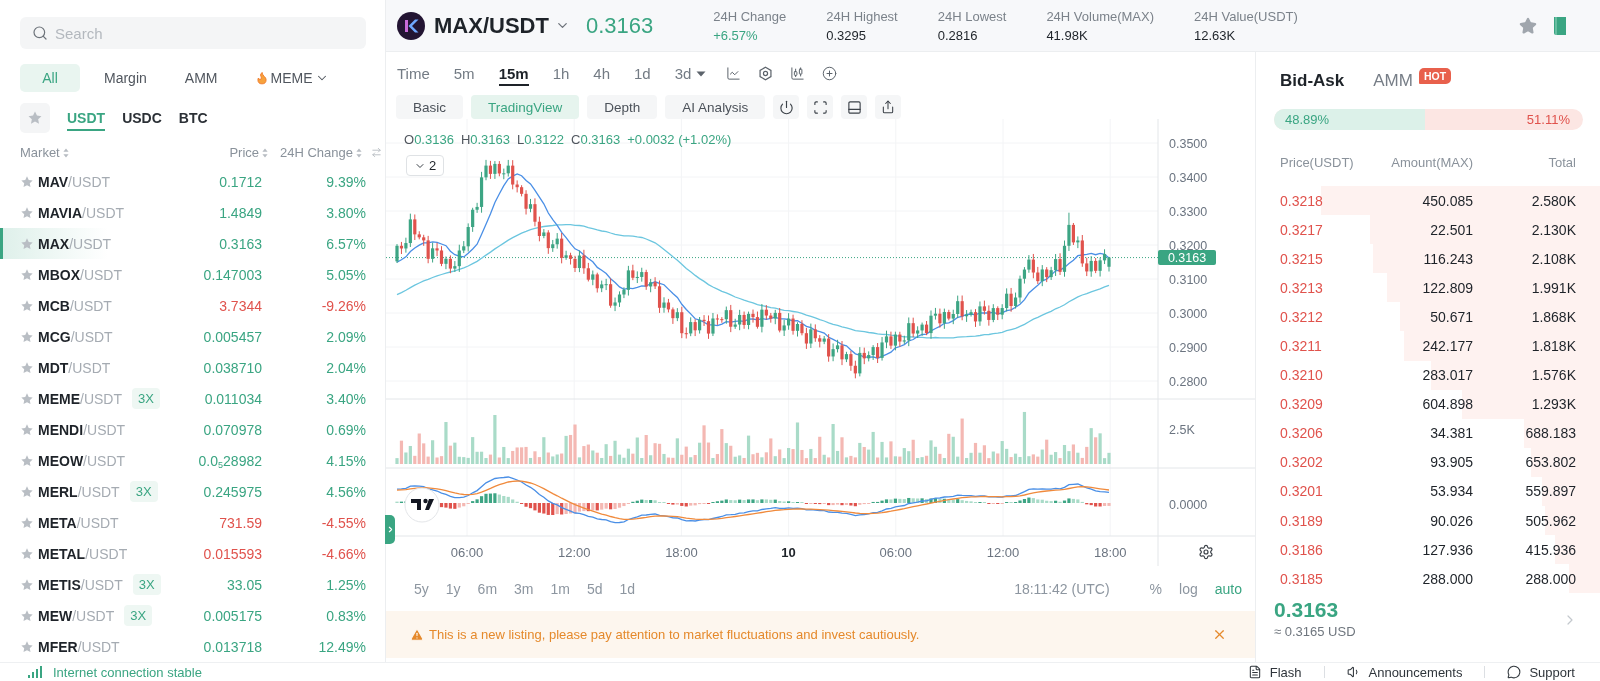 This screenshot has height=681, width=1600. What do you see at coordinates (232, 615) in the screenshot?
I see `price-value: 0.005175` at bounding box center [232, 615].